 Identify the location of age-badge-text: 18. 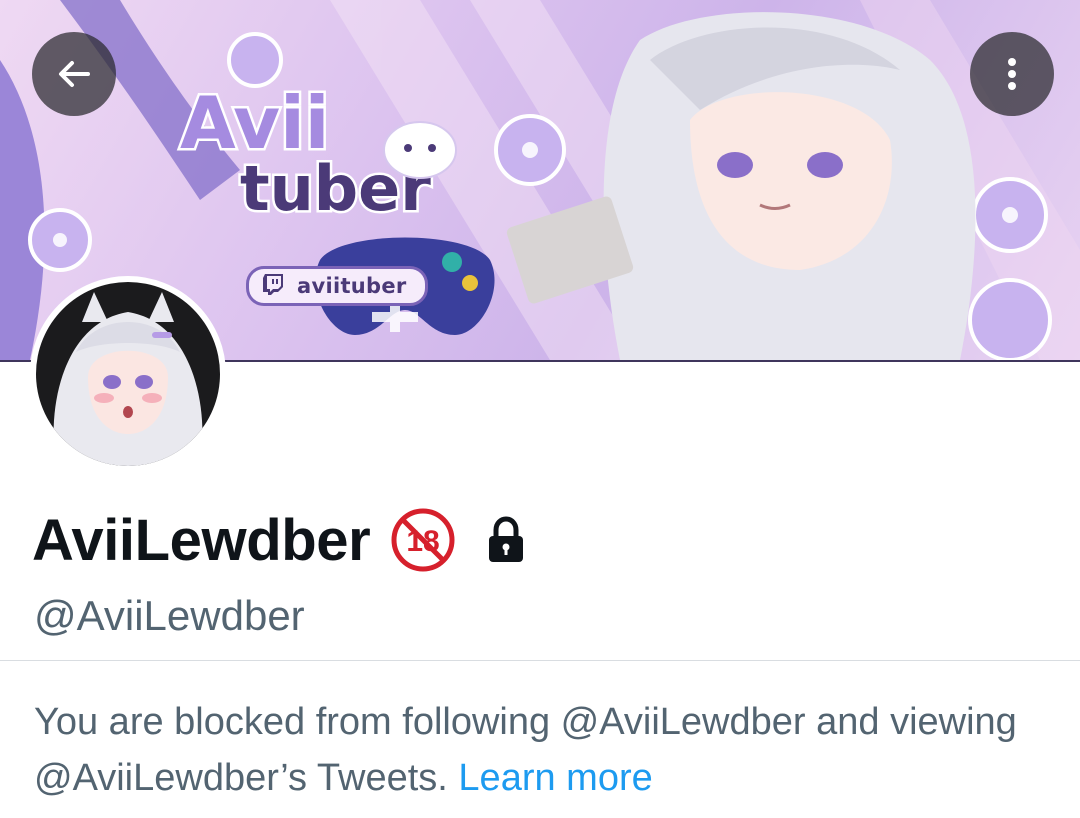
(423, 541).